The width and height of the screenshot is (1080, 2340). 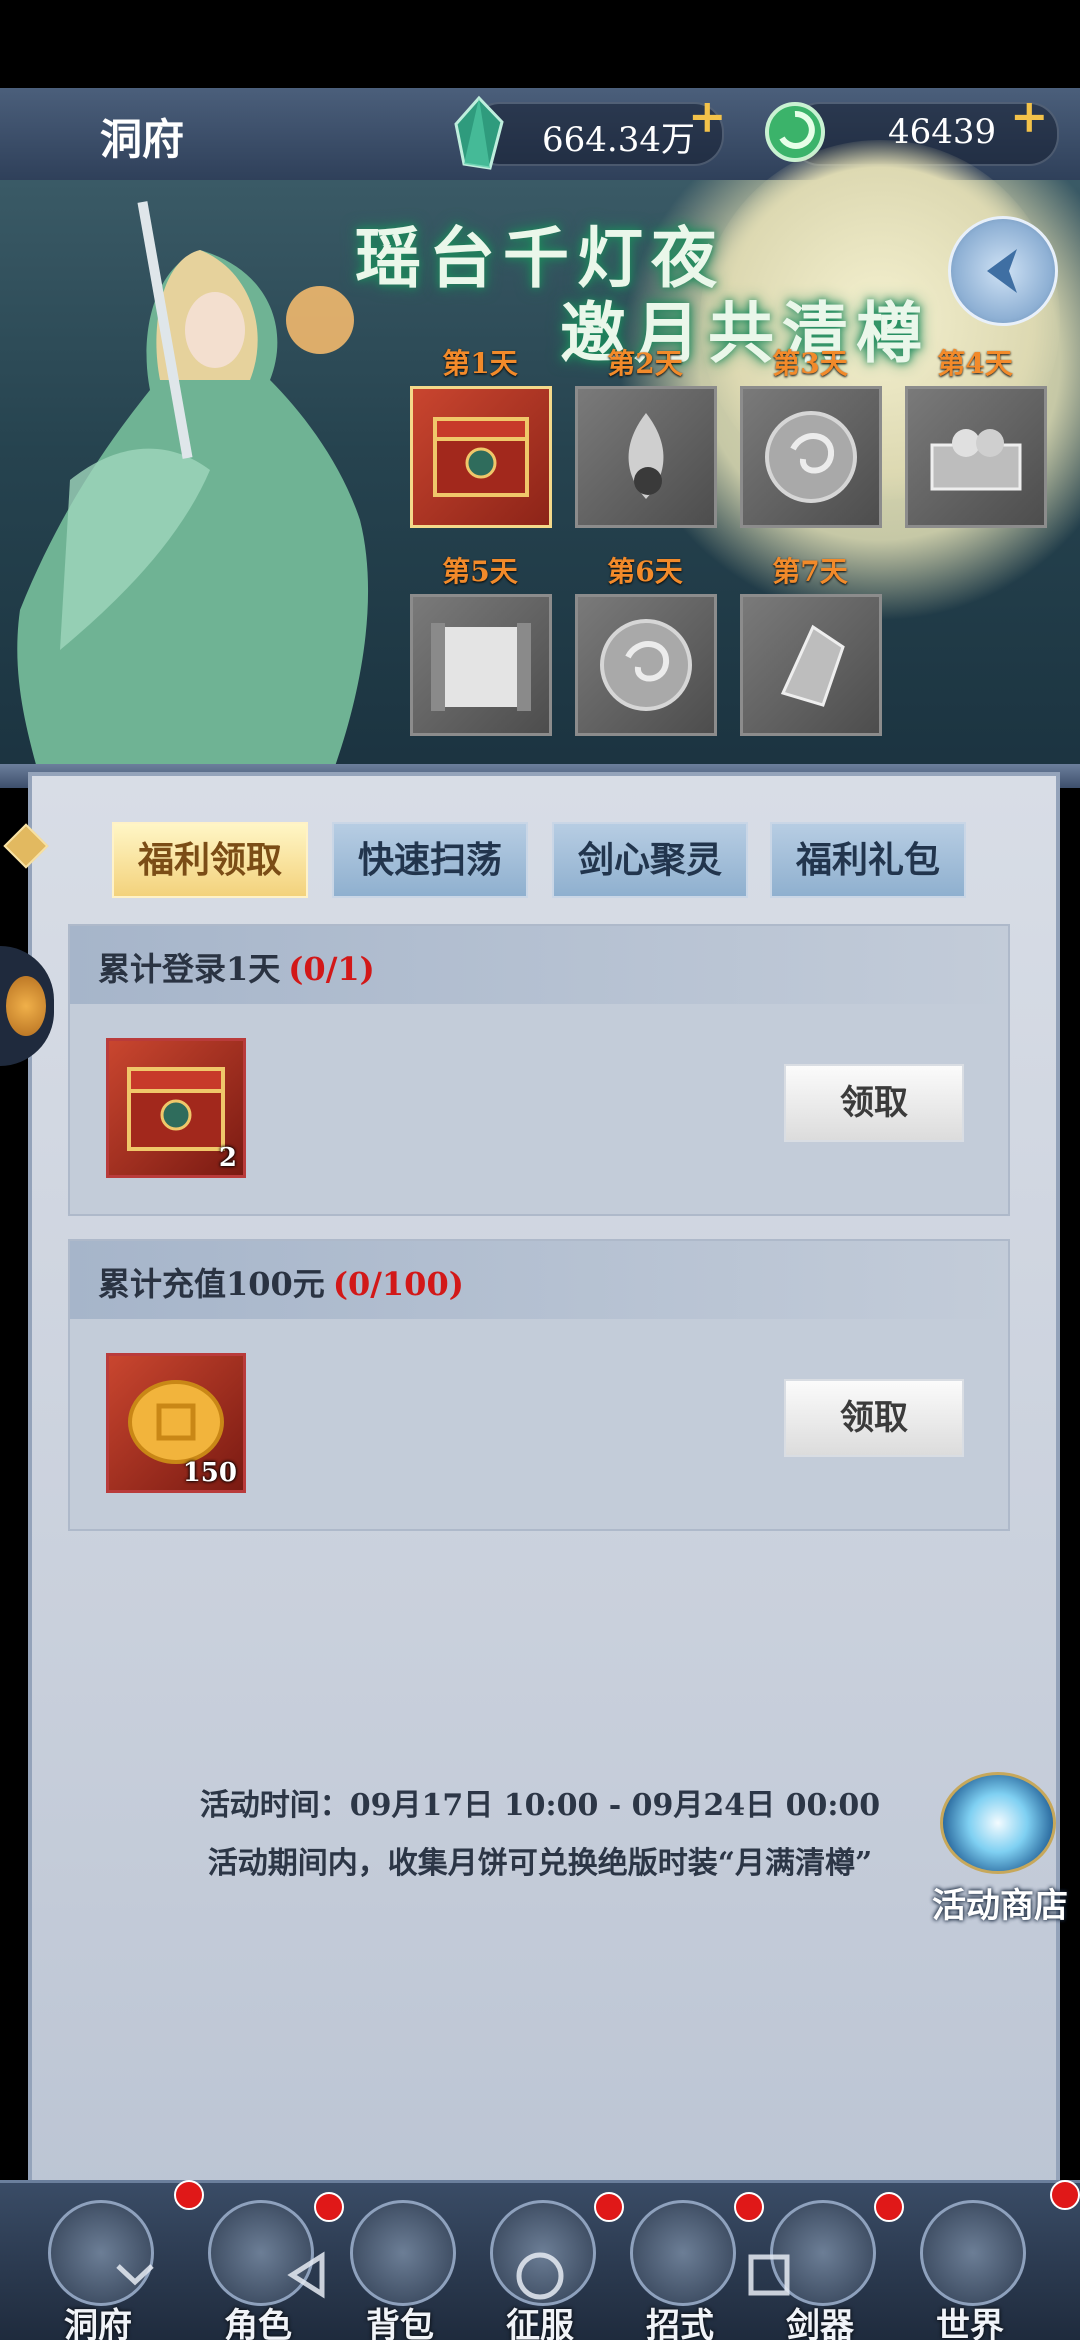 What do you see at coordinates (650, 860) in the screenshot?
I see `tab-sword-heart: 剑心聚灵` at bounding box center [650, 860].